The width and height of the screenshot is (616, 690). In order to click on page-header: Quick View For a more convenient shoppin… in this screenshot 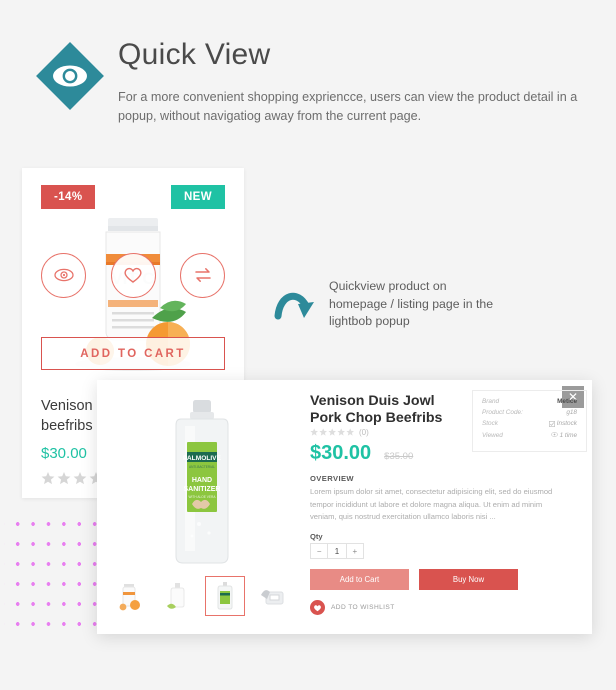, I will do `click(316, 88)`.